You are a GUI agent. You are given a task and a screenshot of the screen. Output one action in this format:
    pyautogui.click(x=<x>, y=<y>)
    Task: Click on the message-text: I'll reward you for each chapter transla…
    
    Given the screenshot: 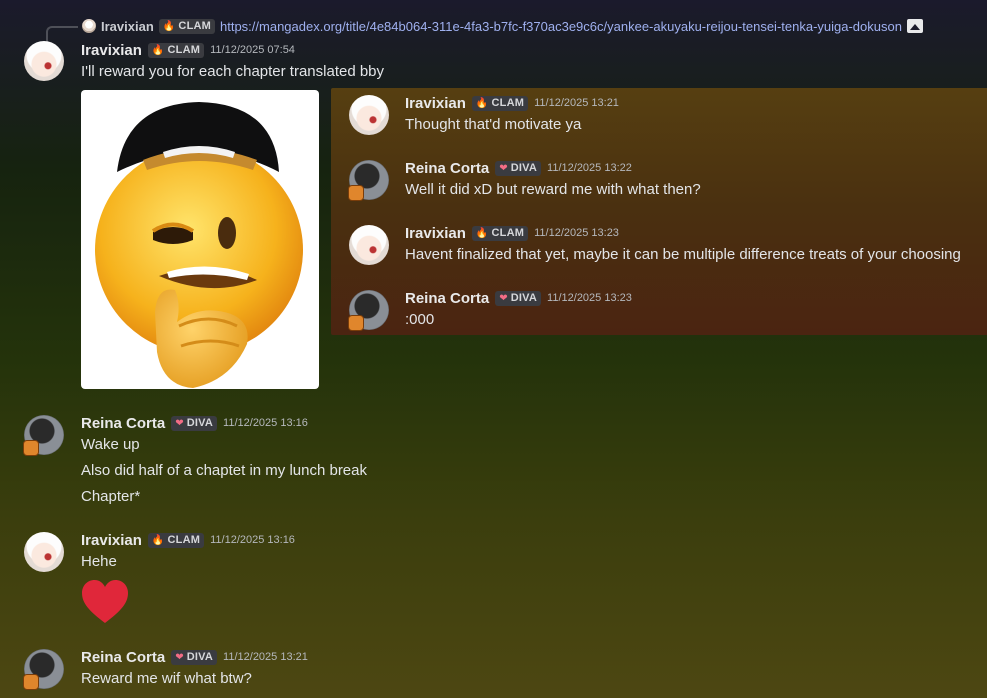 What is the action you would take?
    pyautogui.click(x=233, y=71)
    